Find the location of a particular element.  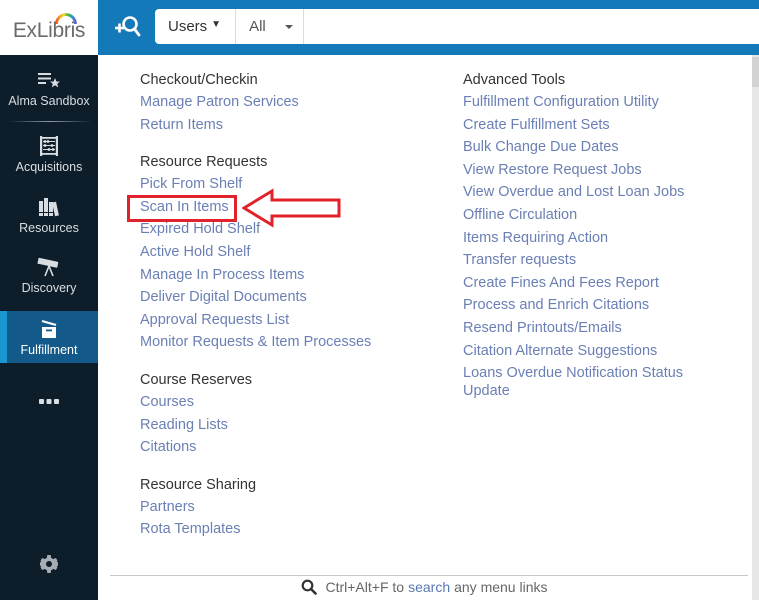

search-icon is located at coordinates (310, 587).